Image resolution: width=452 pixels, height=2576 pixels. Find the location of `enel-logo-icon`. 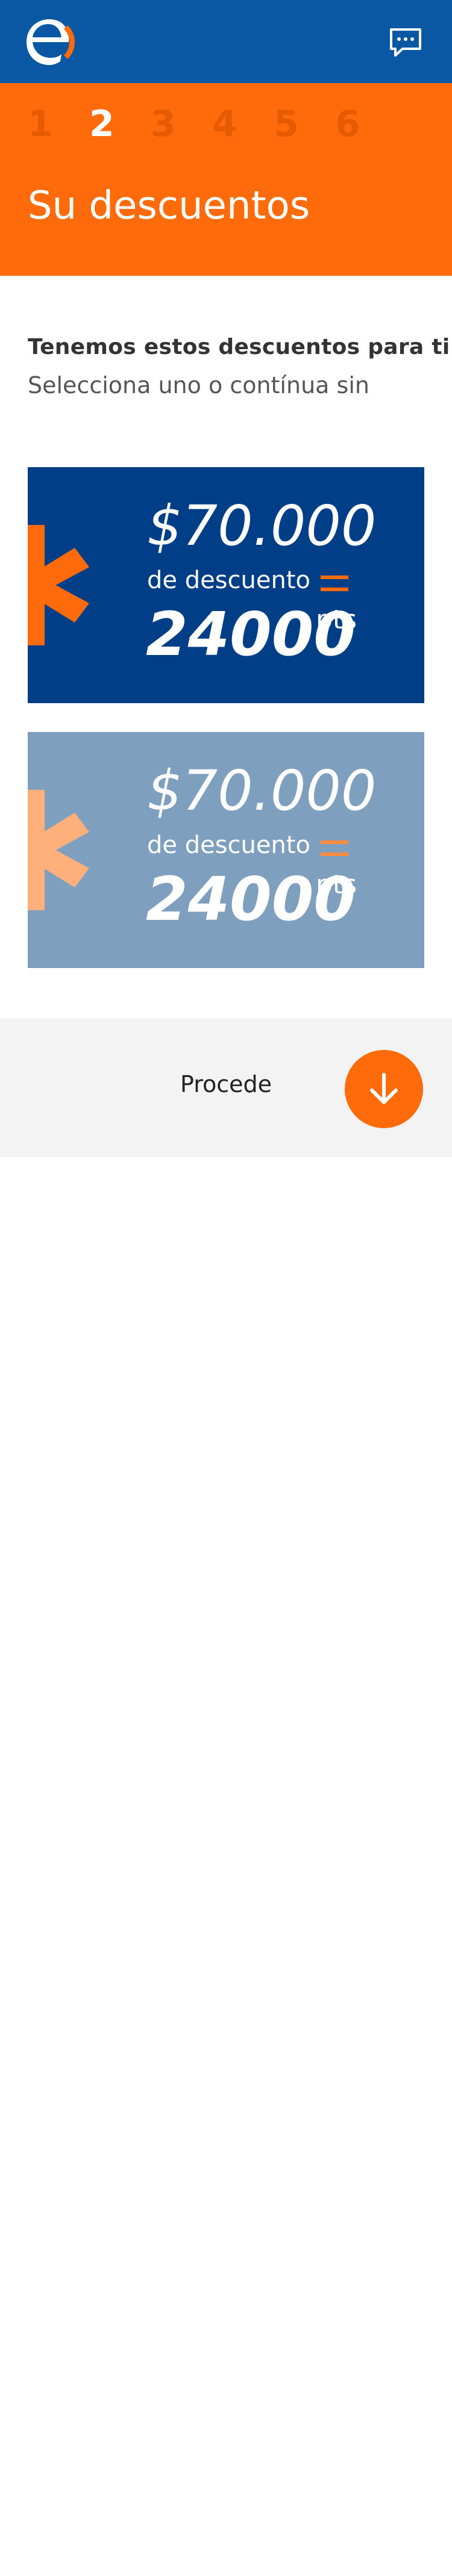

enel-logo-icon is located at coordinates (51, 41).